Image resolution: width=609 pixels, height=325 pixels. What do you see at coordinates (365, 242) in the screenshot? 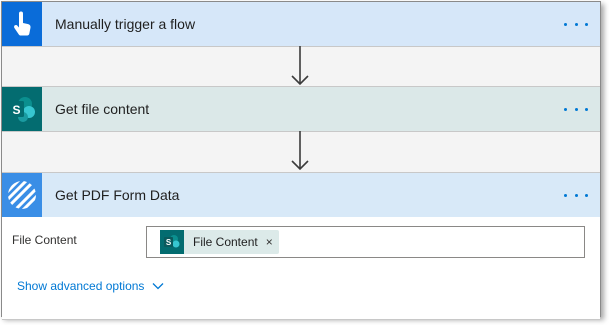
I see `file-content-input: S File Content ×` at bounding box center [365, 242].